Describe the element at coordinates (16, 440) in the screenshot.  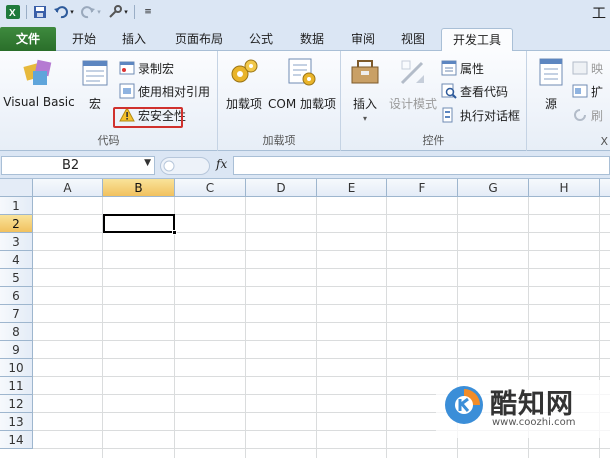
I see `row-header-14: 14` at that location.